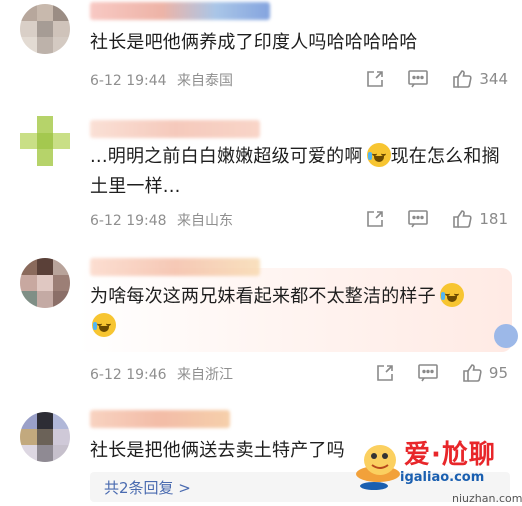  I want to click on like-button: 181, so click(479, 219).